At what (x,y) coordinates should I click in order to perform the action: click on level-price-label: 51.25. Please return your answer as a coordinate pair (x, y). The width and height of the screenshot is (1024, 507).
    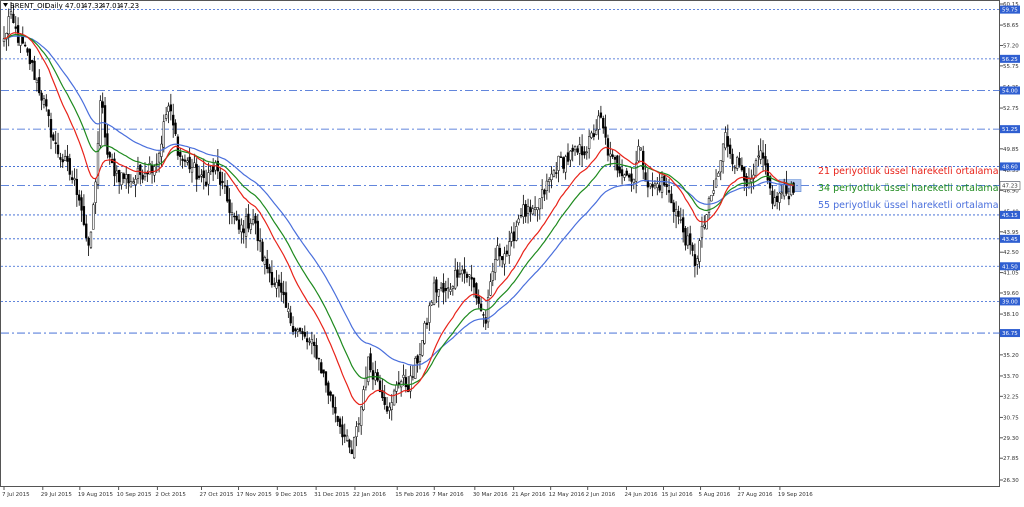
    Looking at the image, I should click on (1010, 130).